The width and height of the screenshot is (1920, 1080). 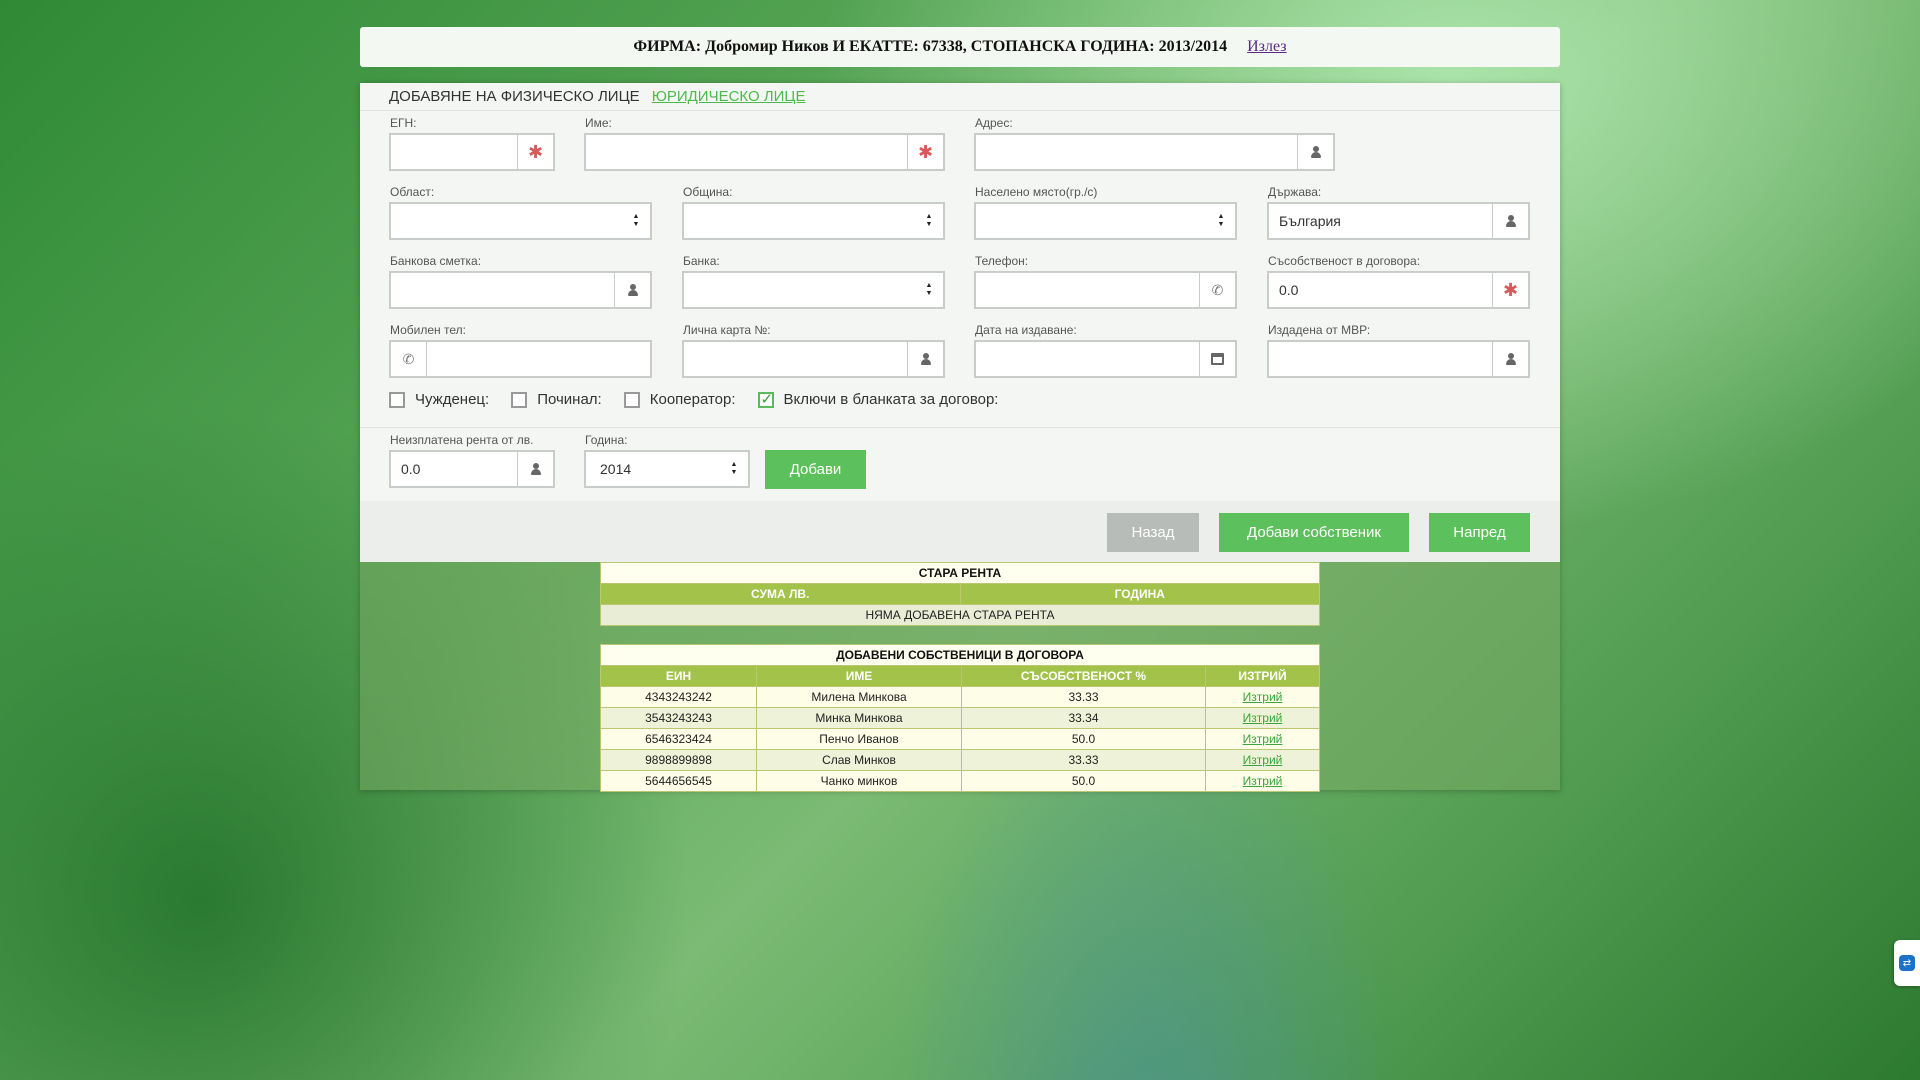 What do you see at coordinates (1295, 192) in the screenshot?
I see `country-label: Държава:` at bounding box center [1295, 192].